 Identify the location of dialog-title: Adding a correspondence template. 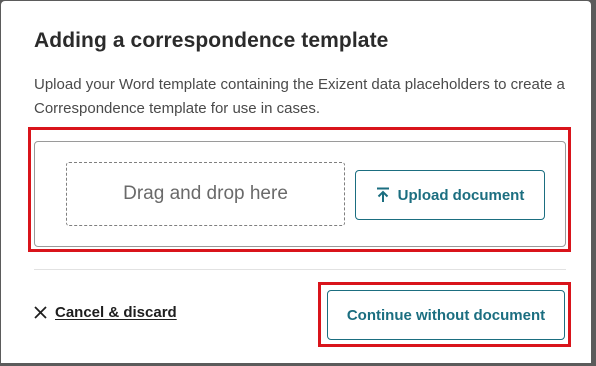
(211, 40).